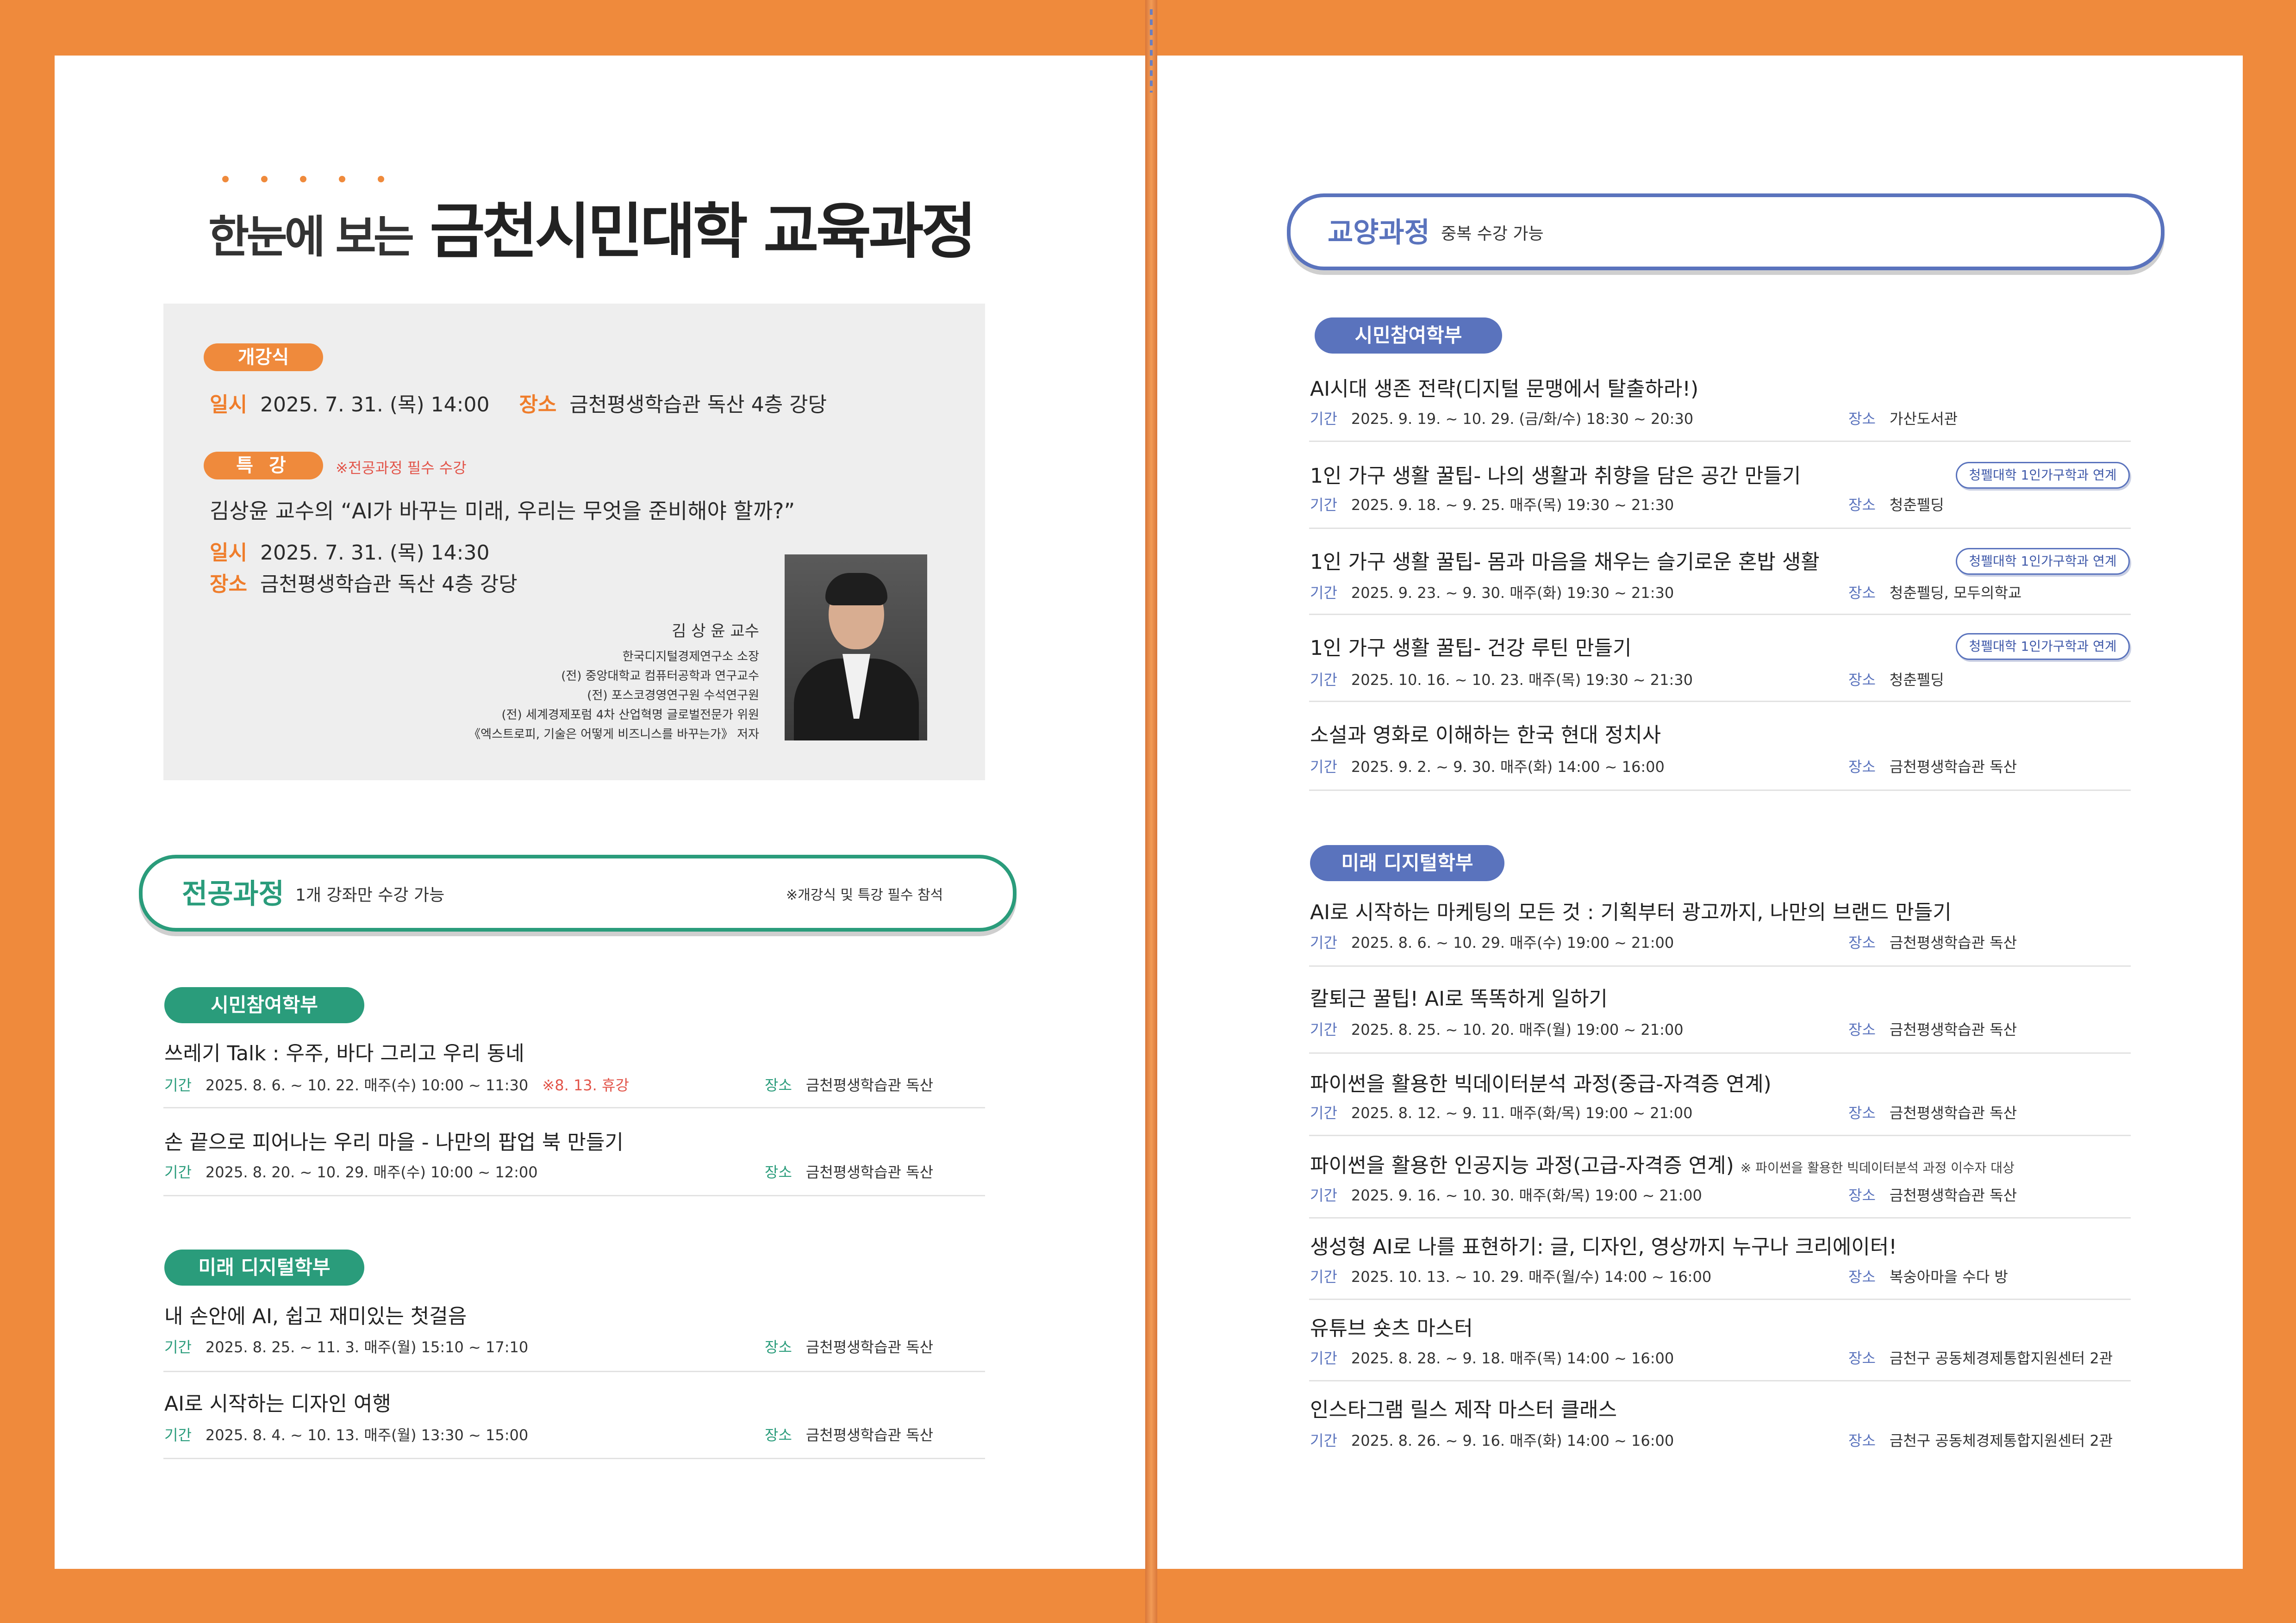  What do you see at coordinates (578, 893) in the screenshot?
I see `major-course-header: 전공과정 1개 강좌만 수강 가능 ※개강식 및 특강 필수 참석` at bounding box center [578, 893].